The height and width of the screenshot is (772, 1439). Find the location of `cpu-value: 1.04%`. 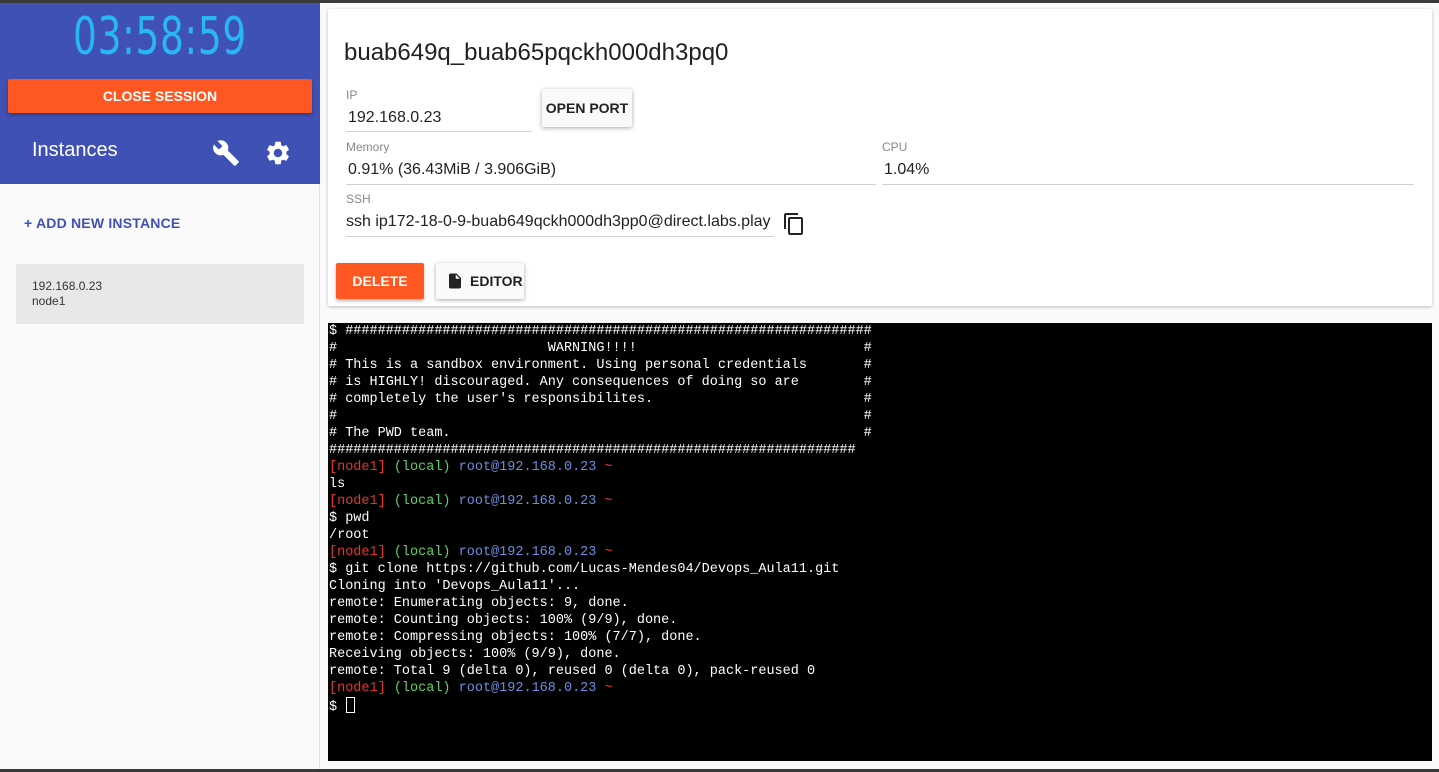

cpu-value: 1.04% is located at coordinates (906, 170).